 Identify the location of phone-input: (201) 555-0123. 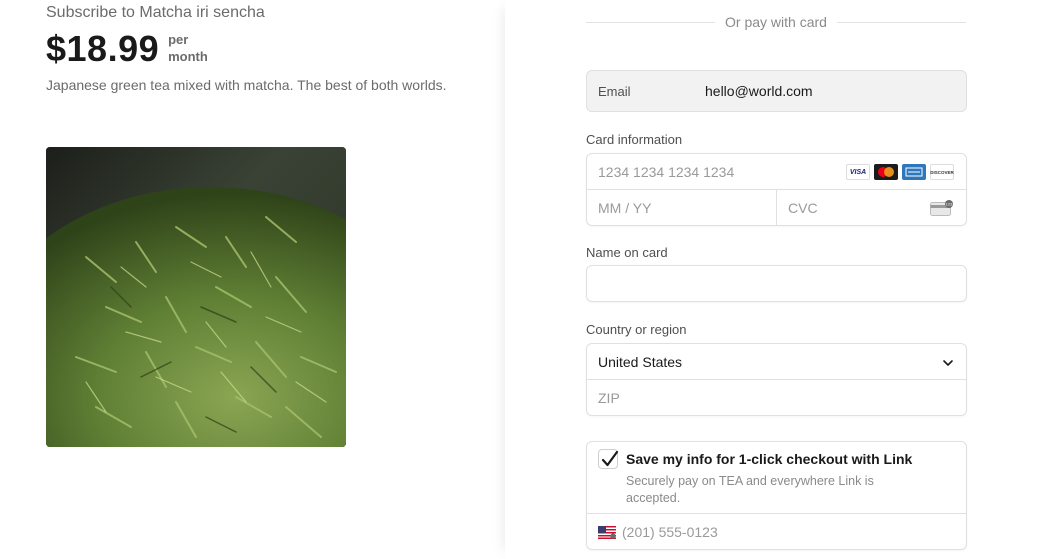
(776, 531).